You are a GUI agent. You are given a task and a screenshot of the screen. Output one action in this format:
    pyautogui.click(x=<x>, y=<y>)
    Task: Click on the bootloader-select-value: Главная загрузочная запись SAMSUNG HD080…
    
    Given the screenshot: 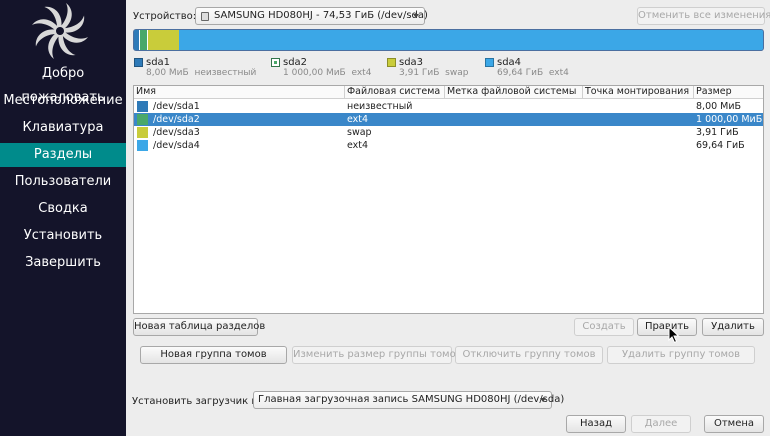 What is the action you would take?
    pyautogui.click(x=411, y=399)
    